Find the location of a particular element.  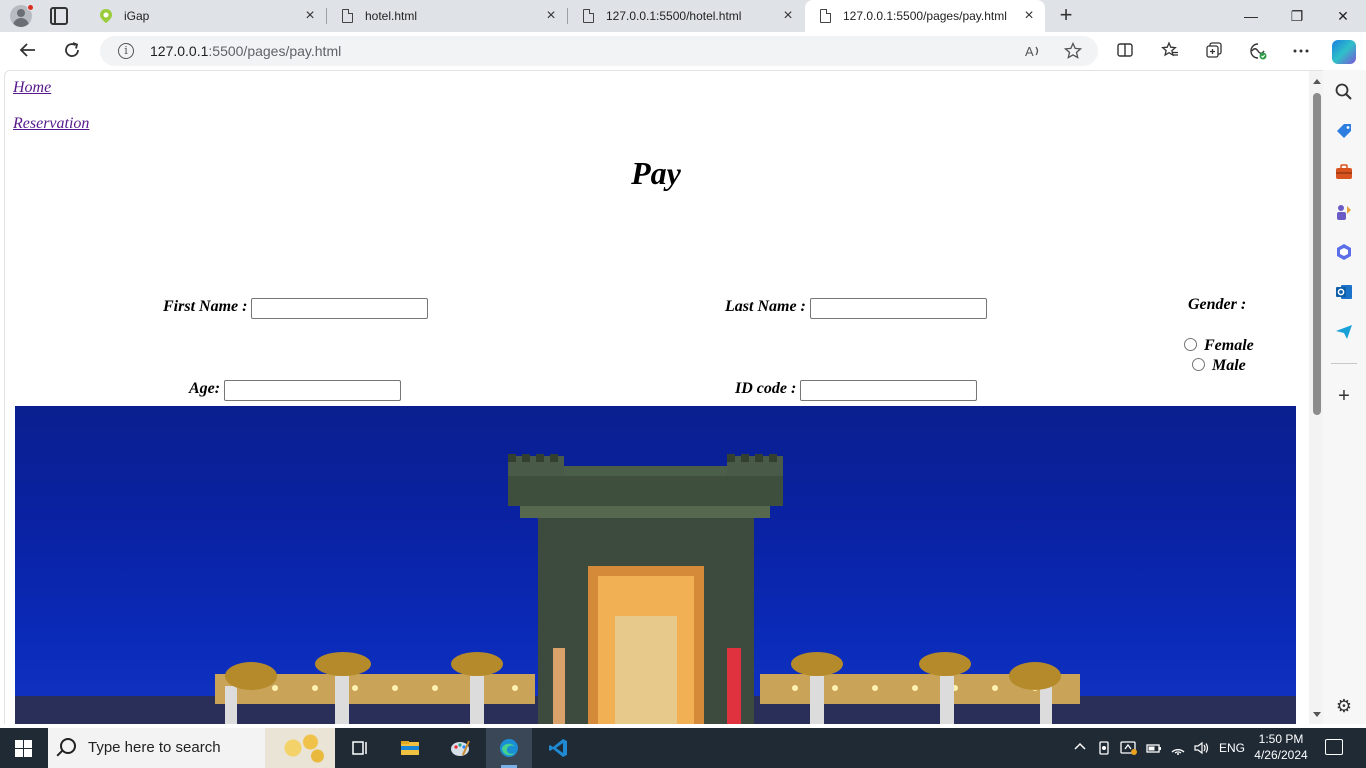

shopping-tag-icon is located at coordinates (1344, 132).